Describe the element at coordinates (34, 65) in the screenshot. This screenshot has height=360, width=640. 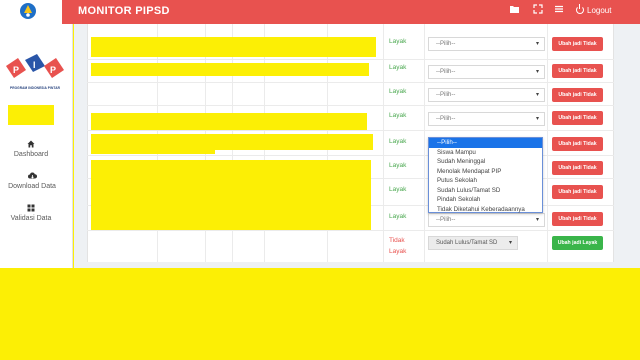
I see `svg-text: I` at that location.